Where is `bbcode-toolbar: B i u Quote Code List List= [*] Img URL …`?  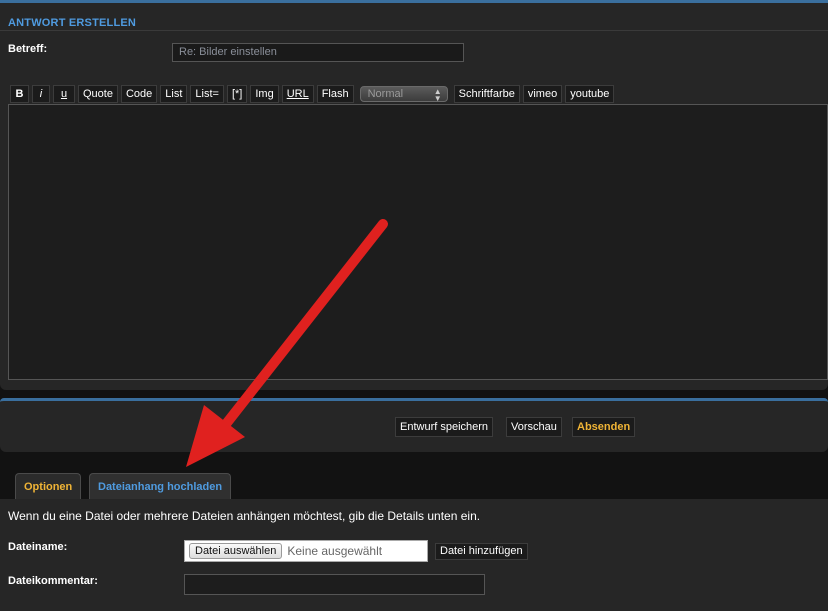 bbcode-toolbar: B i u Quote Code List List= [*] Img URL … is located at coordinates (312, 93).